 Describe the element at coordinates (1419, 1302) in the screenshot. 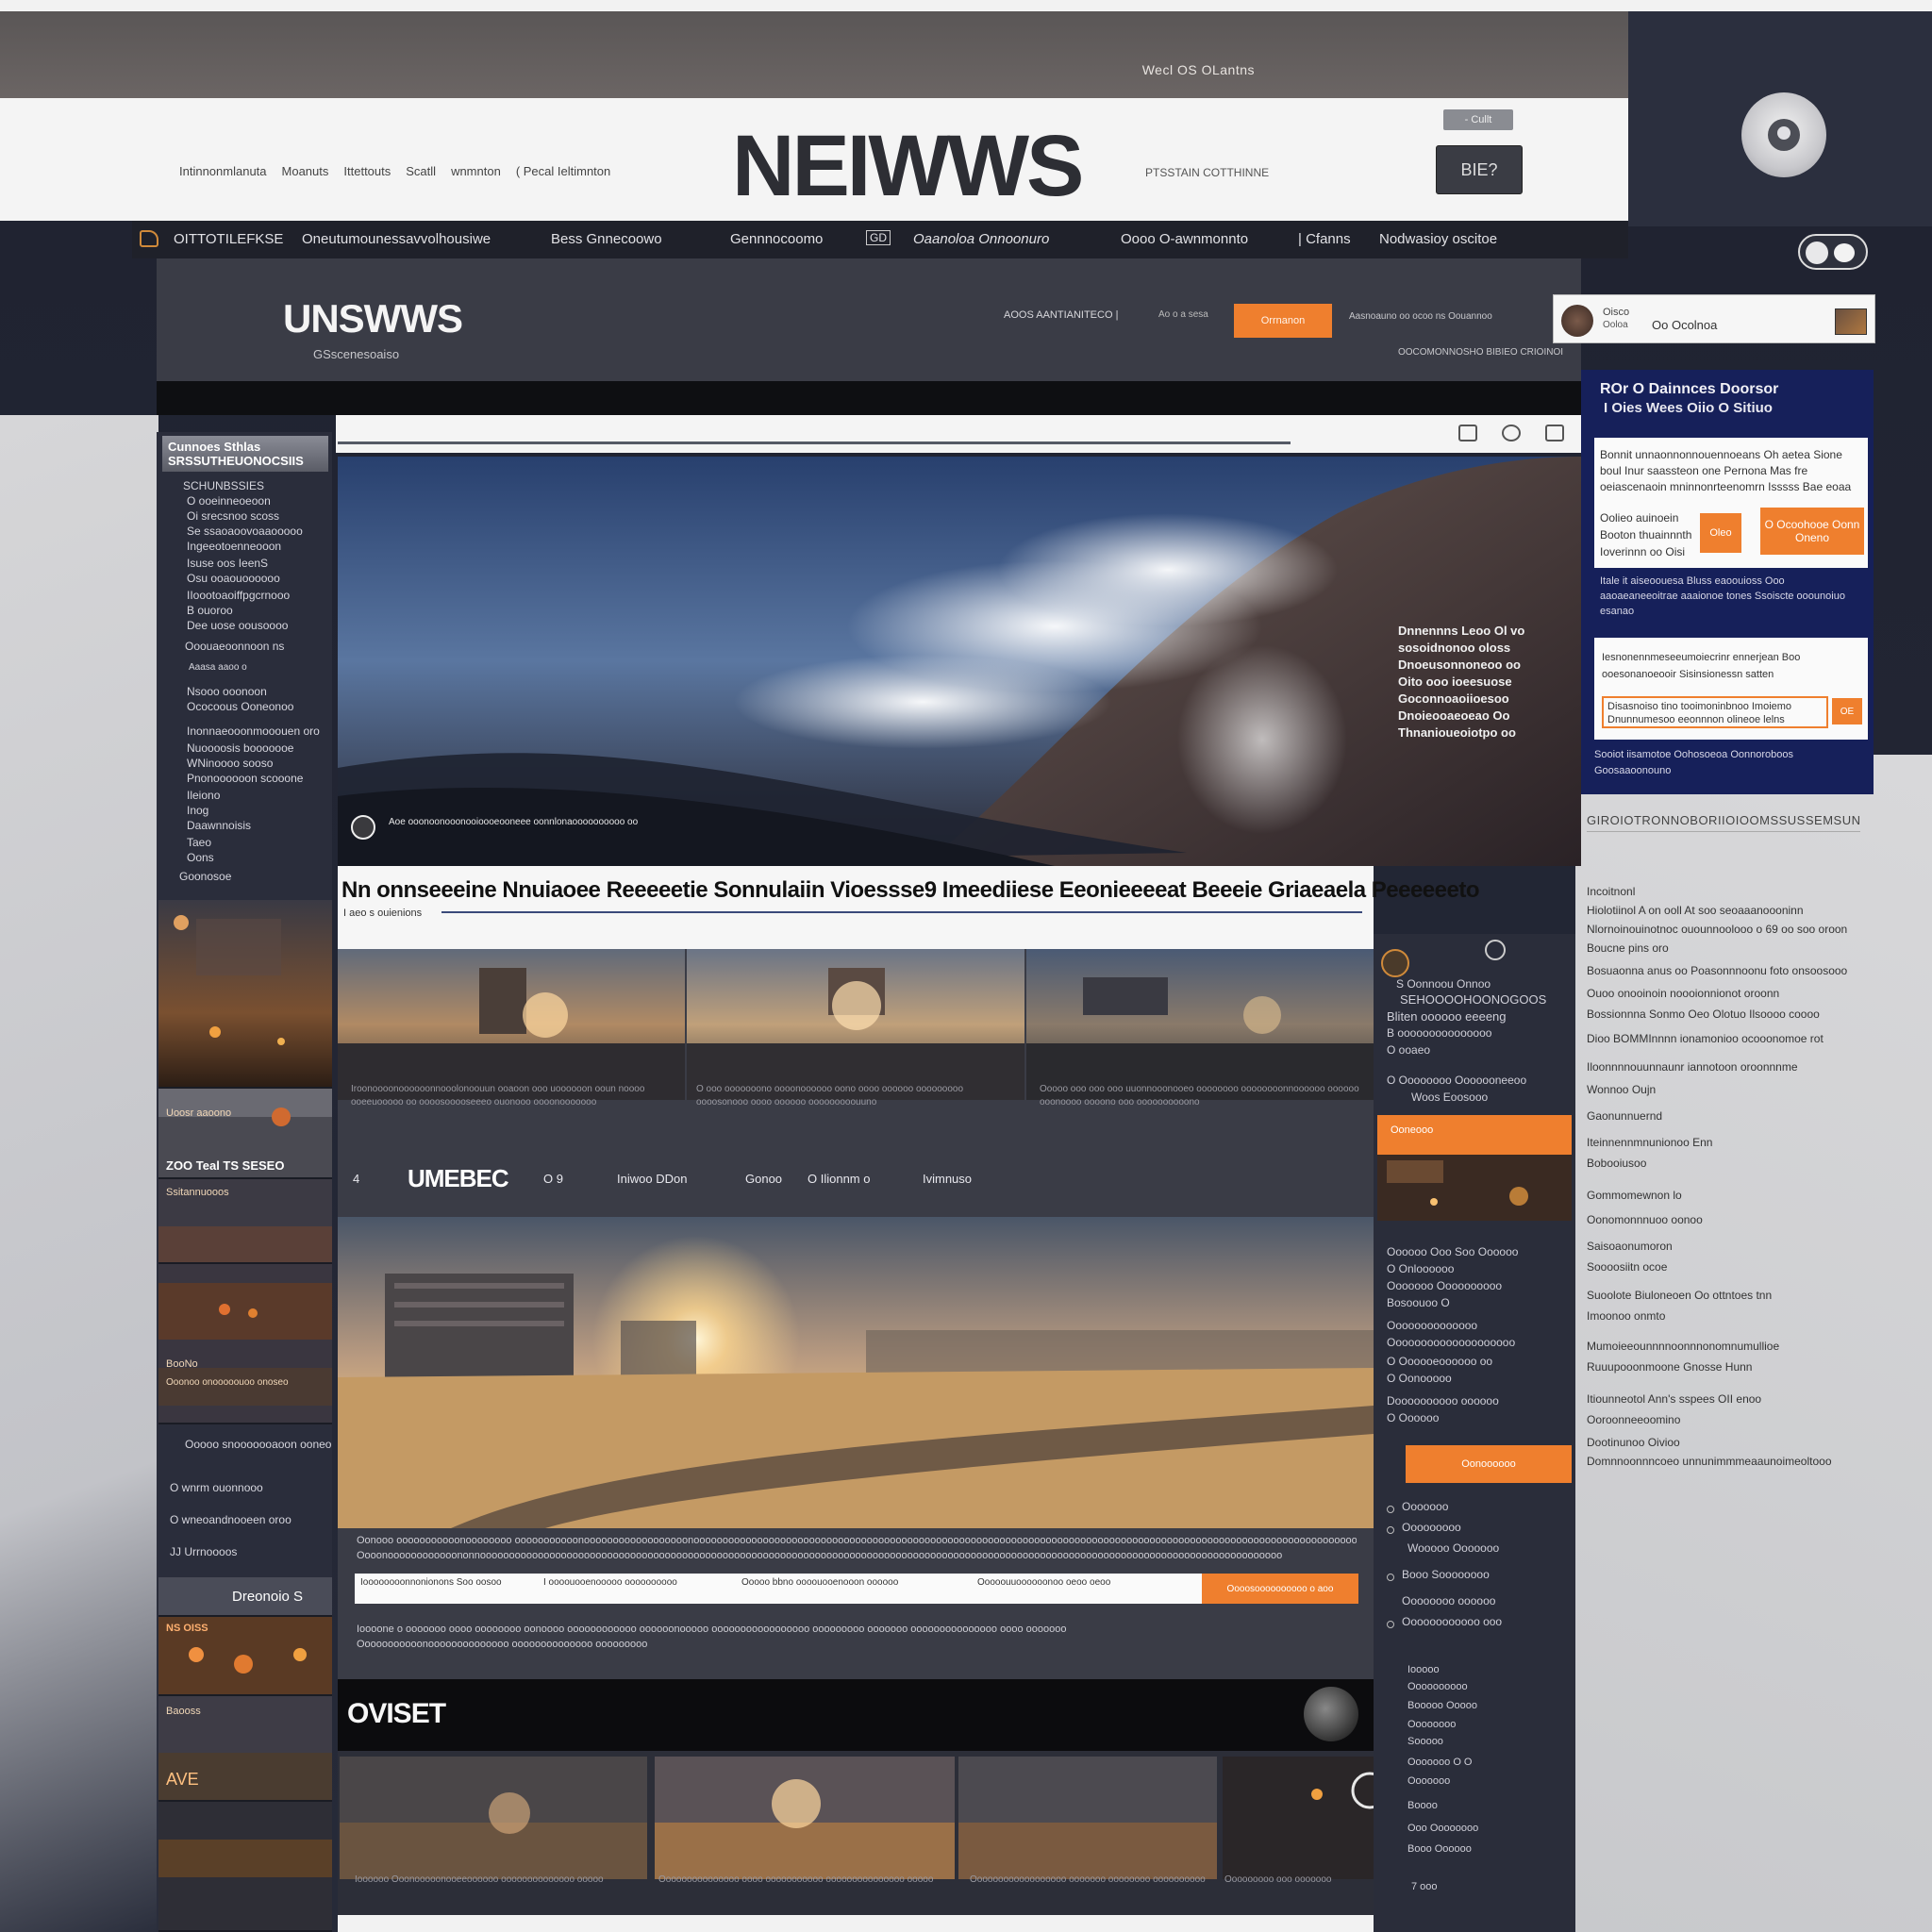

I see `related-line: Bosoouoo O` at that location.